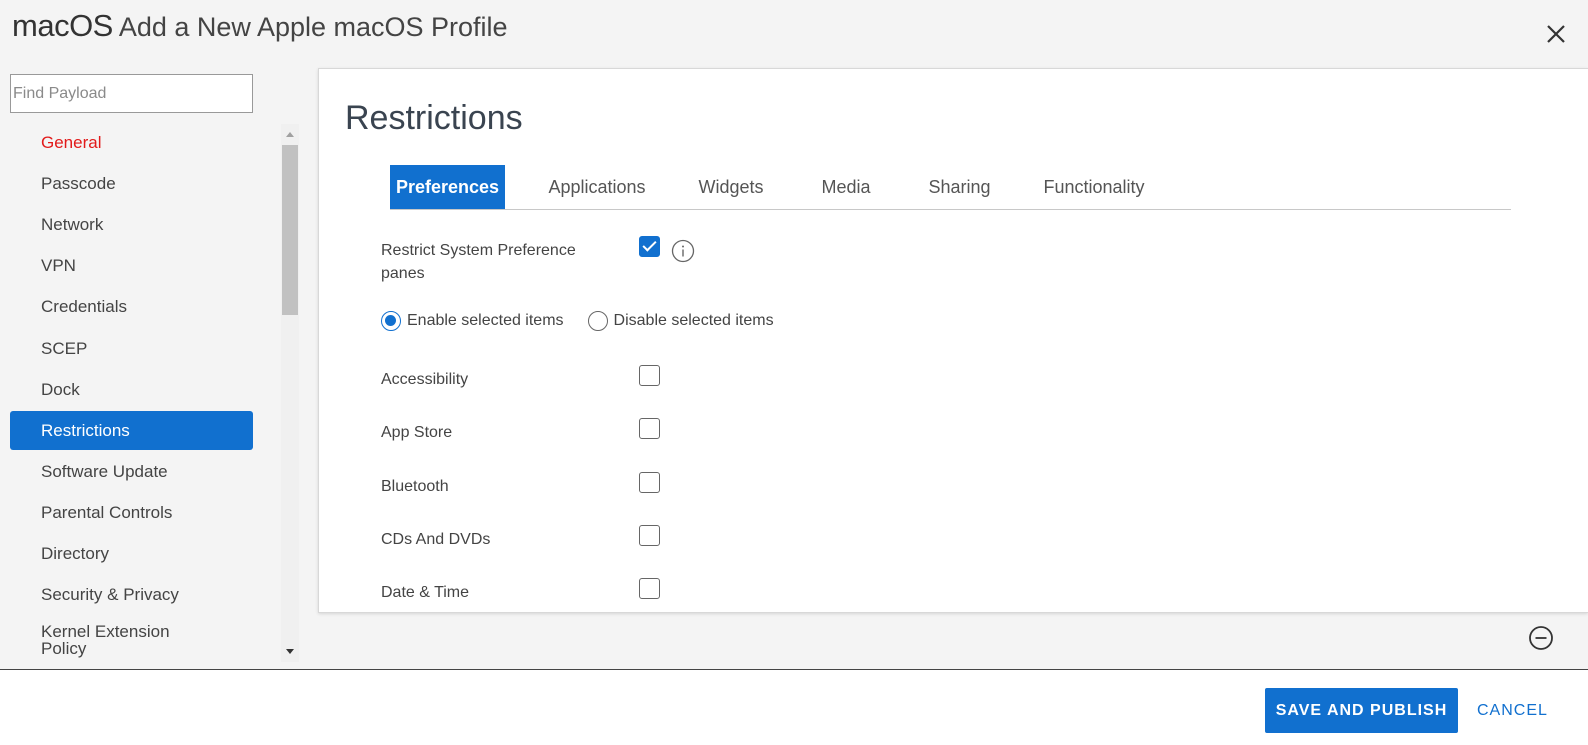 Image resolution: width=1588 pixels, height=745 pixels. Describe the element at coordinates (62, 25) in the screenshot. I see `platform-logo: macOS` at that location.